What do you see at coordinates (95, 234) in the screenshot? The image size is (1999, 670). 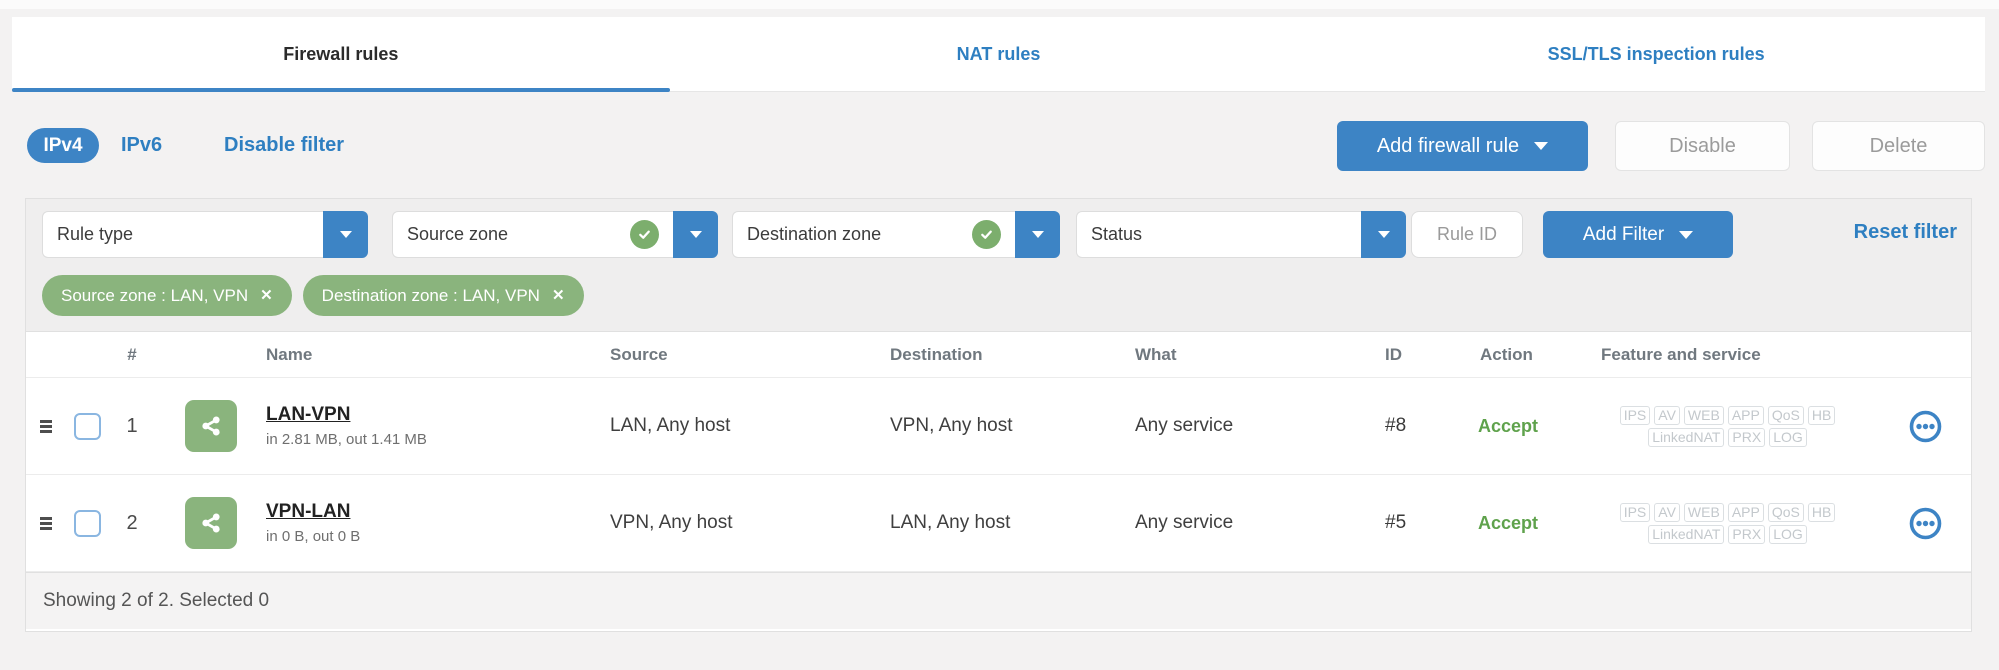 I see `rule-type-label: Rule type` at bounding box center [95, 234].